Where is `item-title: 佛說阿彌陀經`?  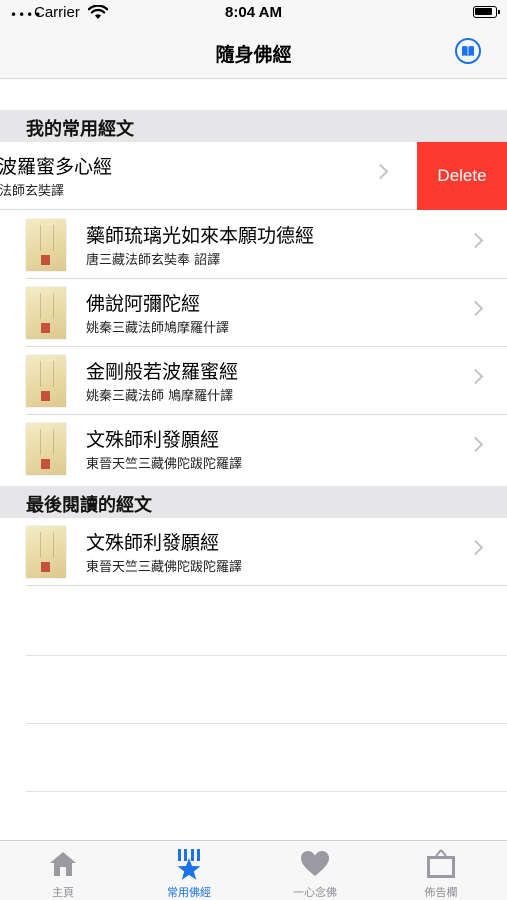 item-title: 佛說阿彌陀經 is located at coordinates (143, 304).